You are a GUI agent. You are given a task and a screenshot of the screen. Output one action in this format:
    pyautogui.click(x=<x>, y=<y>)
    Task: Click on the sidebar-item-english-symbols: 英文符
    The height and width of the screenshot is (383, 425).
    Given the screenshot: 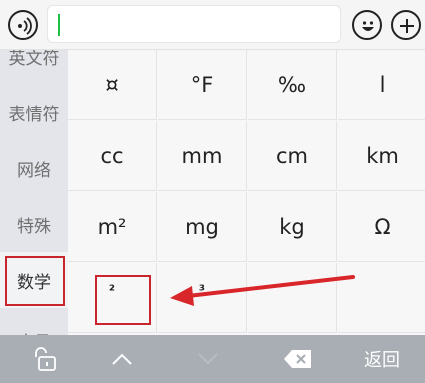 What is the action you would take?
    pyautogui.click(x=34, y=67)
    